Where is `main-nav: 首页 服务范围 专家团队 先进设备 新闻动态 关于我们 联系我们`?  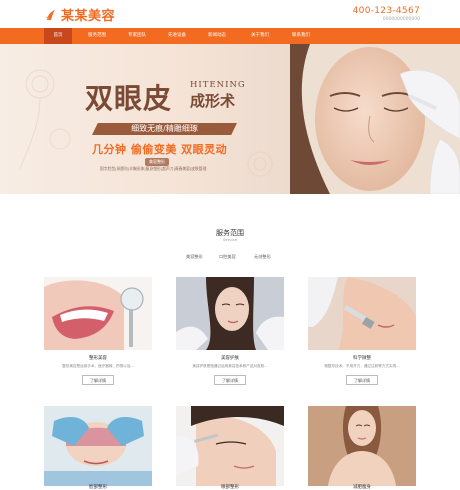 main-nav: 首页 服务范围 专家团队 先进设备 新闻动态 关于我们 联系我们 is located at coordinates (230, 36).